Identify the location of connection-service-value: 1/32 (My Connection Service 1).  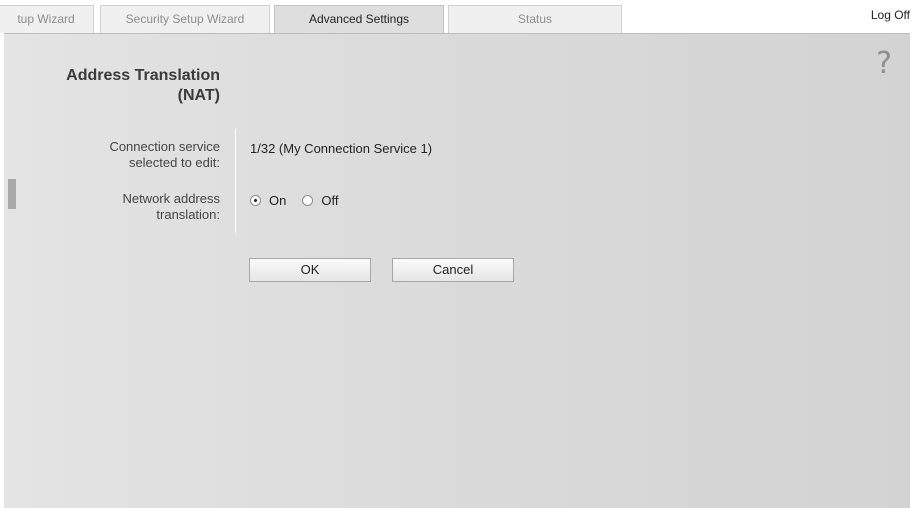
(341, 148).